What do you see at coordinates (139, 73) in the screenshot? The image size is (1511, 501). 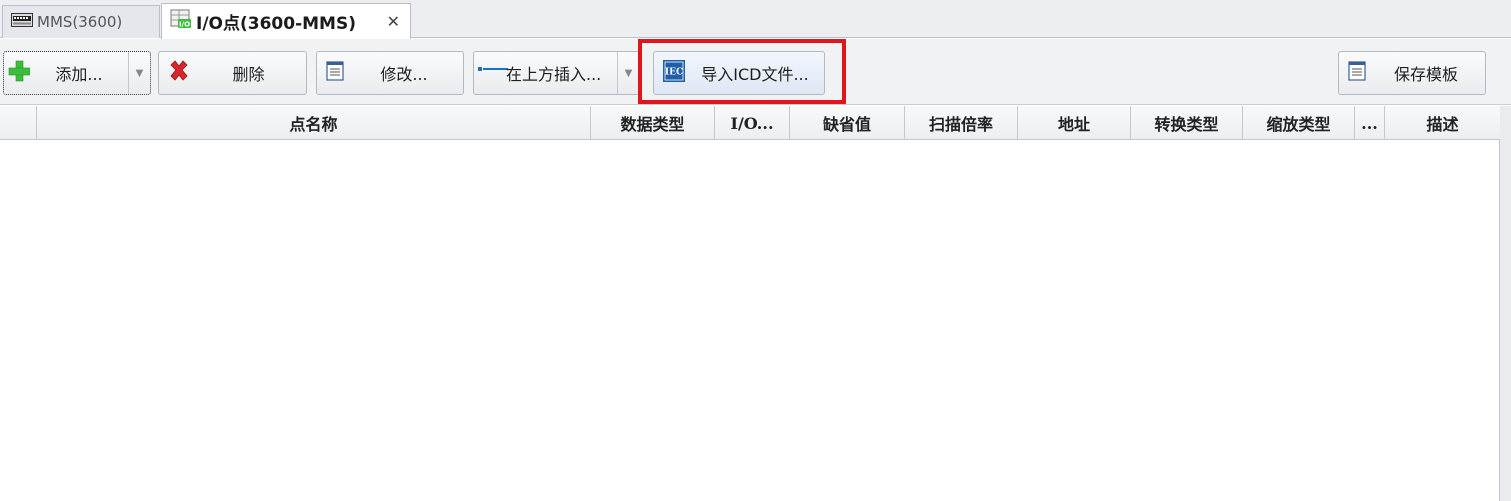 I see `add-dropdown-arrow-icon: ▼` at bounding box center [139, 73].